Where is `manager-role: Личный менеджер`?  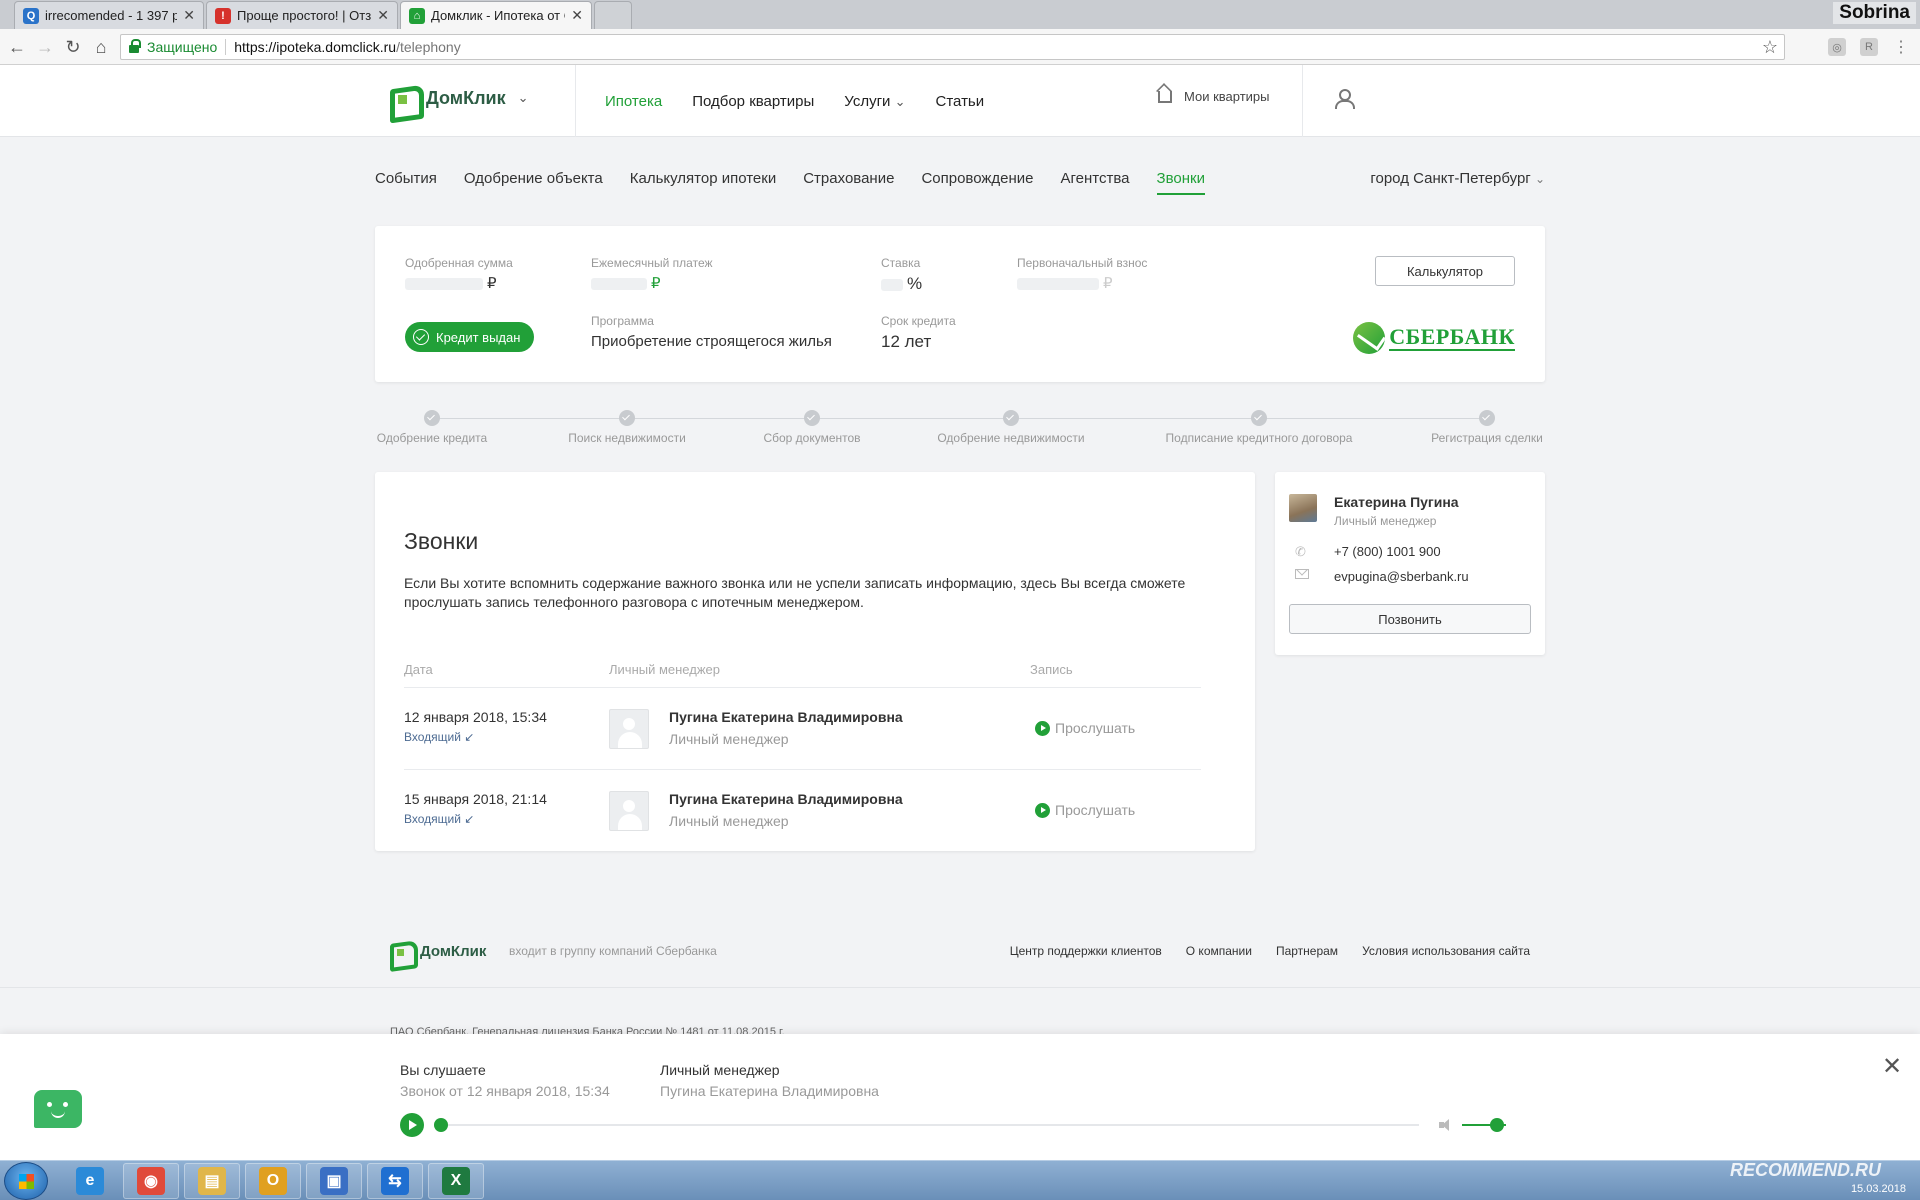
manager-role: Личный менеджер is located at coordinates (1385, 521).